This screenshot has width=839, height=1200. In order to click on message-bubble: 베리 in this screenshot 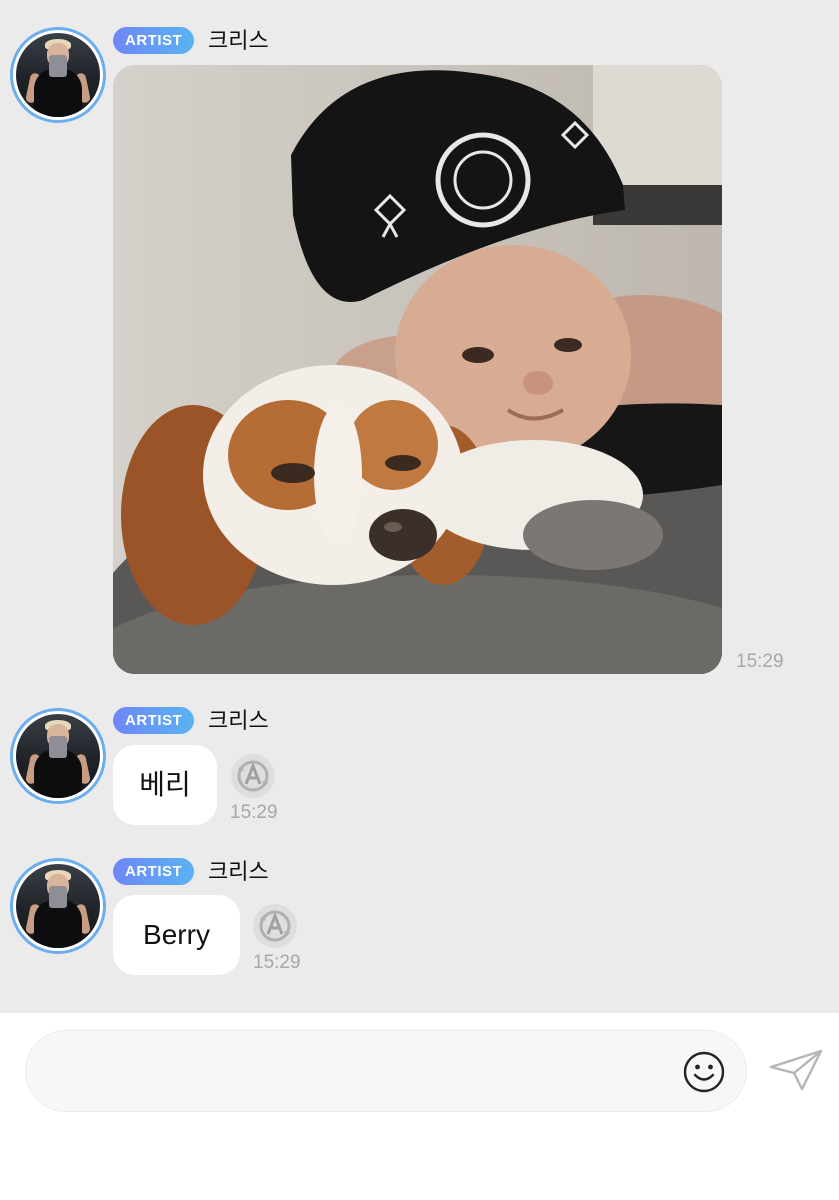, I will do `click(165, 785)`.